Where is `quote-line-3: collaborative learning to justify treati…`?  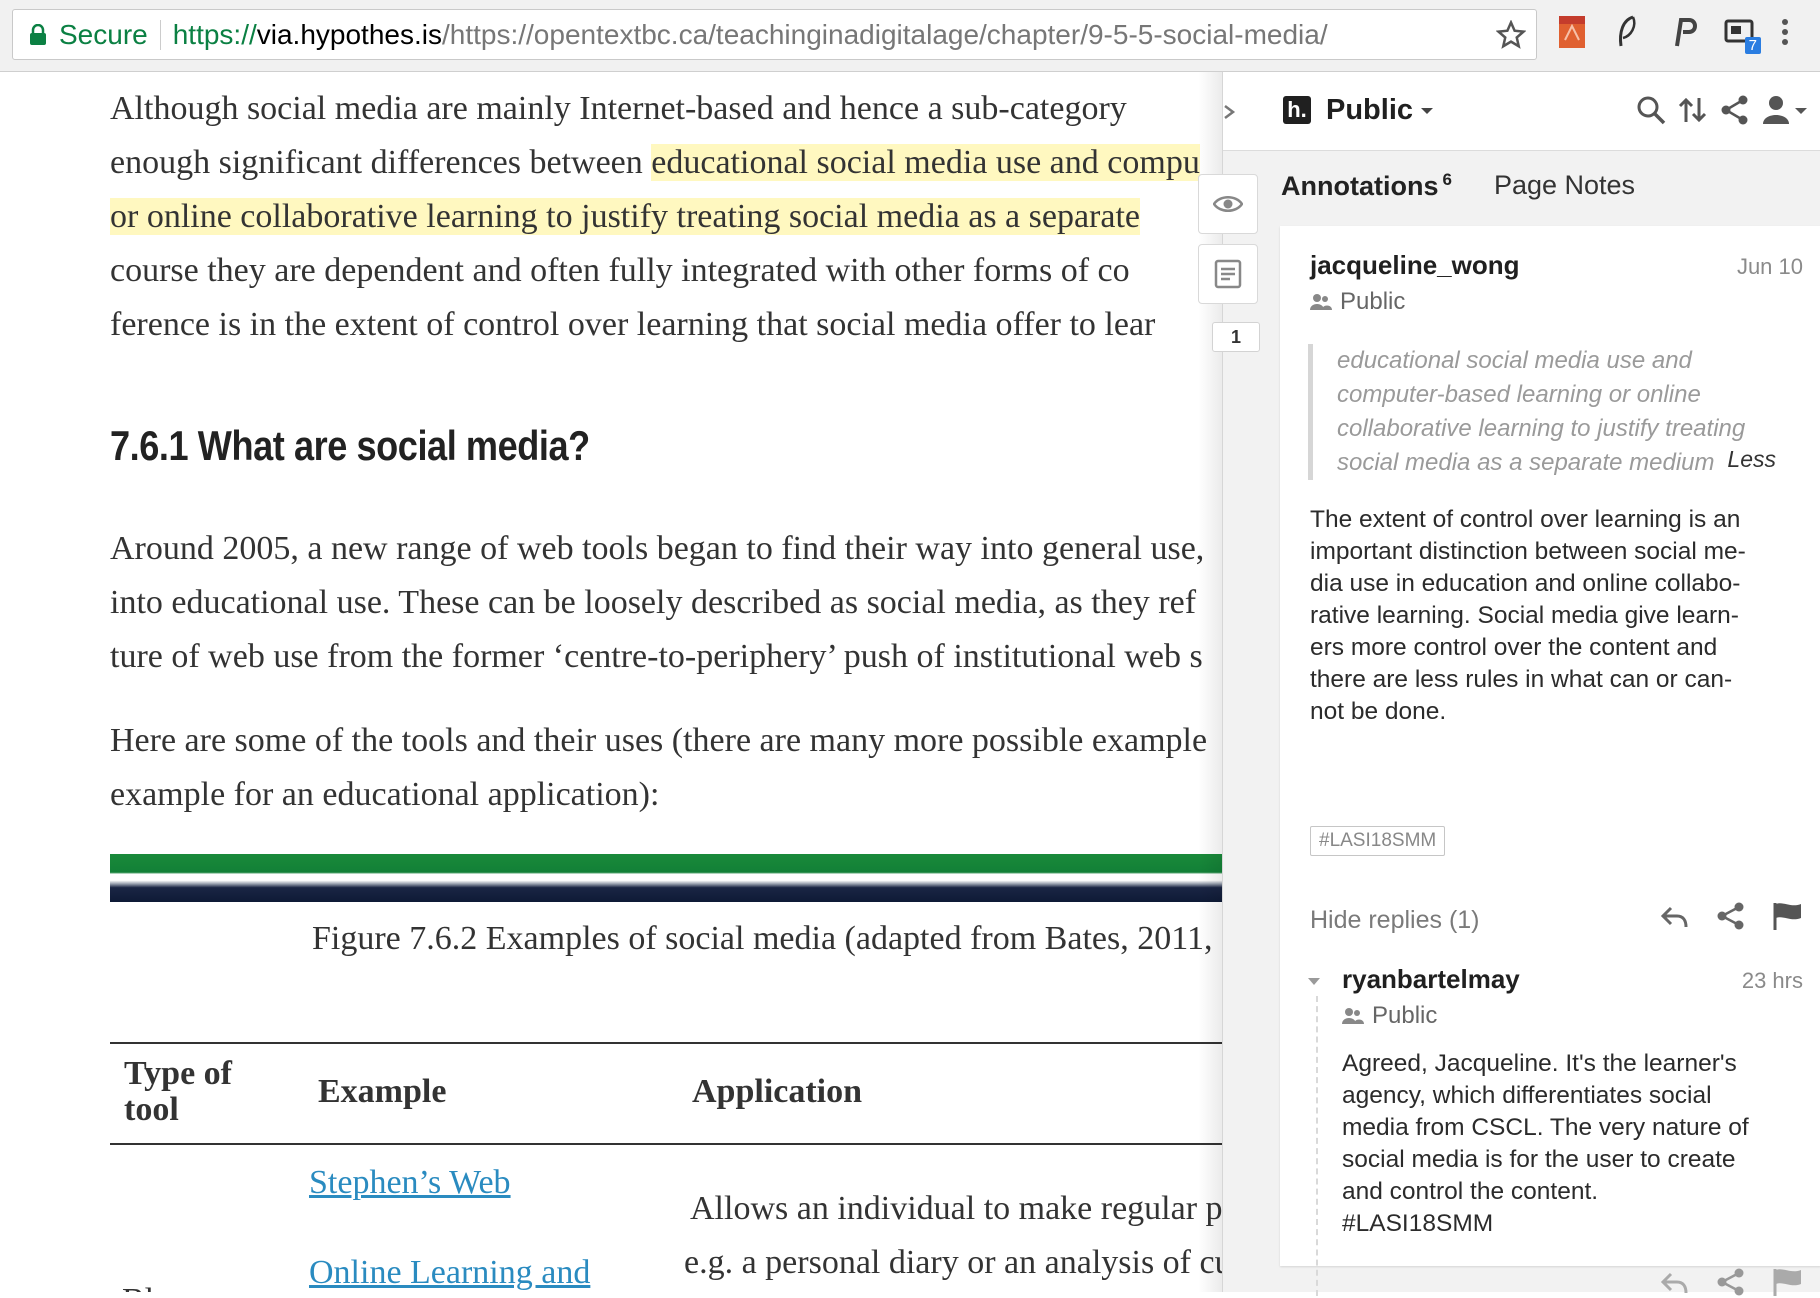
quote-line-3: collaborative learning to justify treati… is located at coordinates (1541, 428).